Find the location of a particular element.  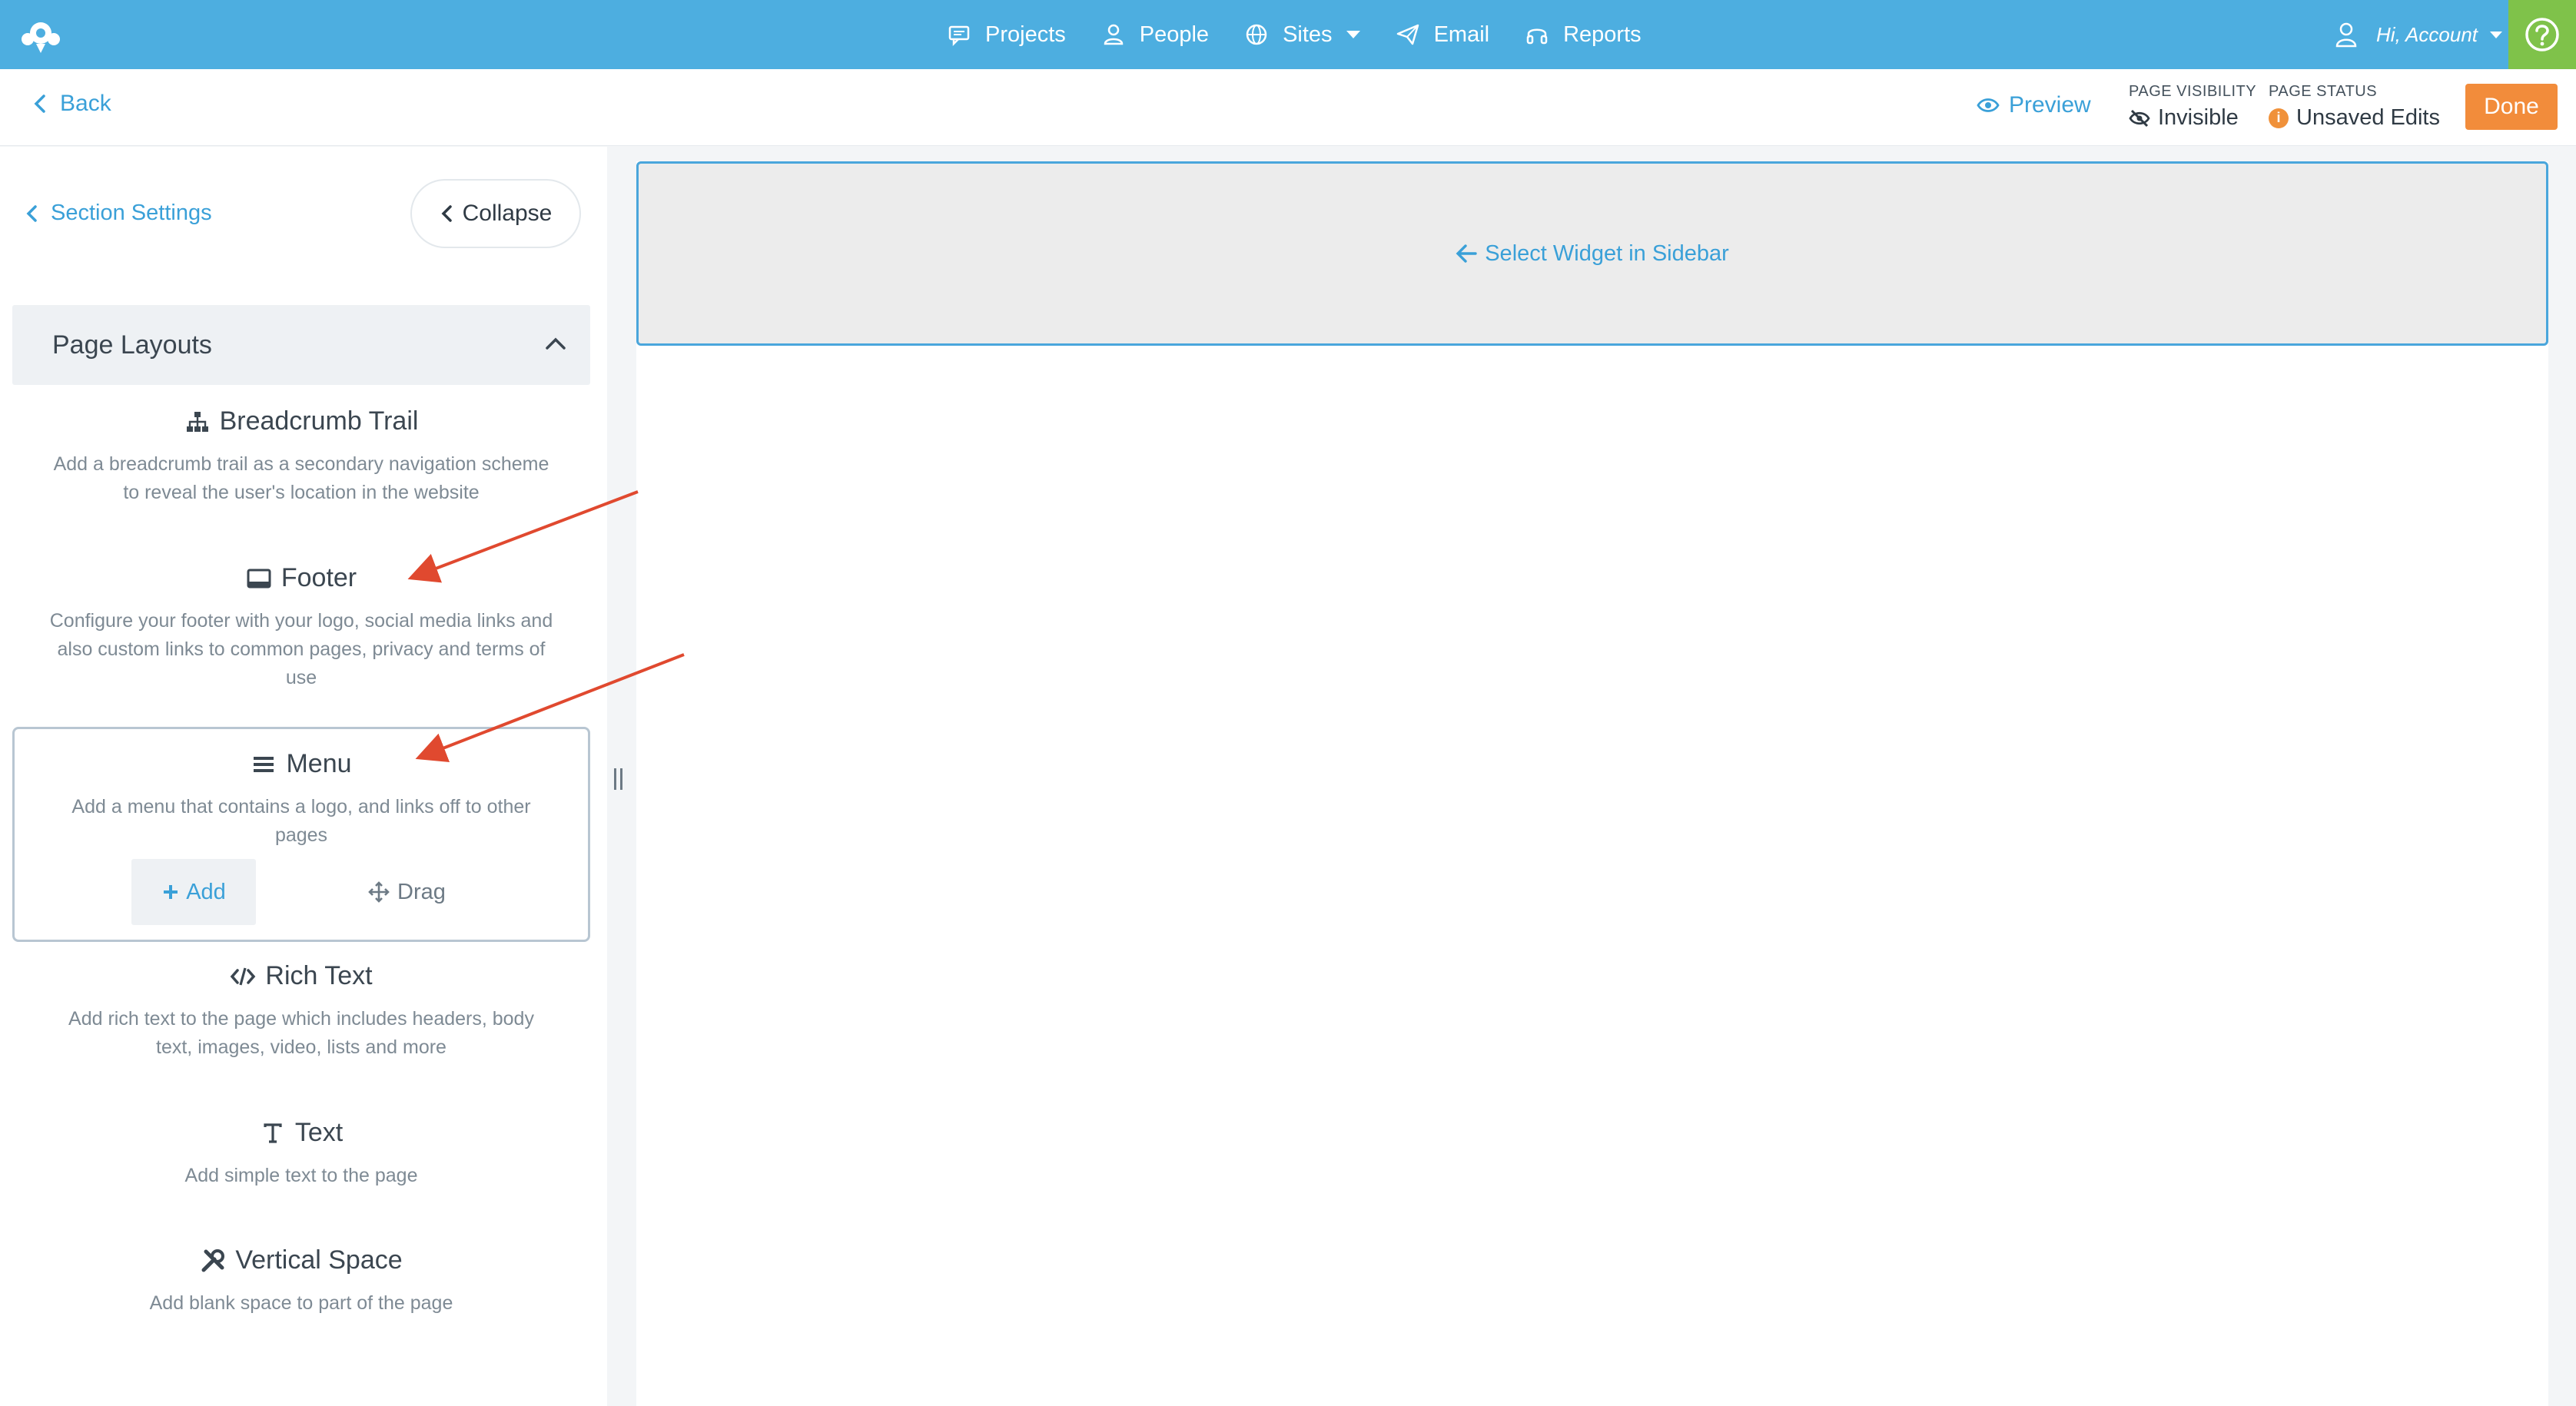

nav-email: Email is located at coordinates (1443, 35).